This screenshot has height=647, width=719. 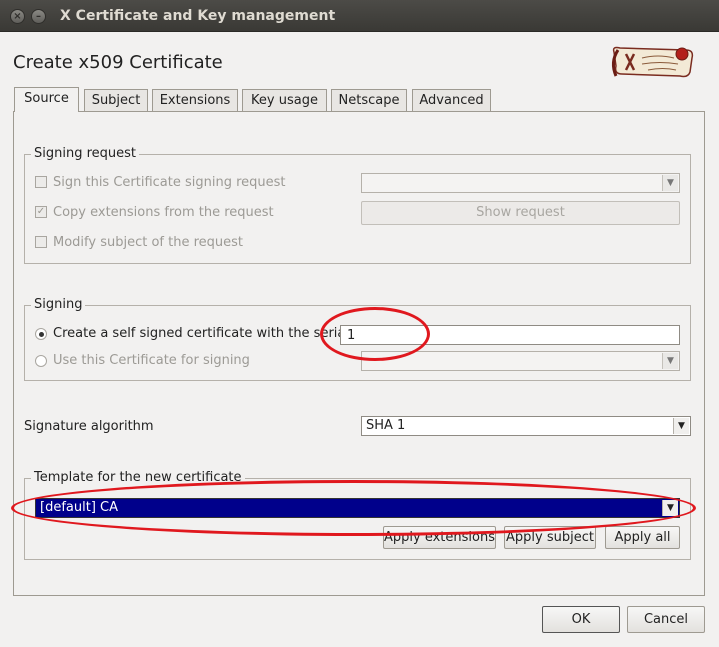 I want to click on ok-button: OK, so click(x=581, y=619).